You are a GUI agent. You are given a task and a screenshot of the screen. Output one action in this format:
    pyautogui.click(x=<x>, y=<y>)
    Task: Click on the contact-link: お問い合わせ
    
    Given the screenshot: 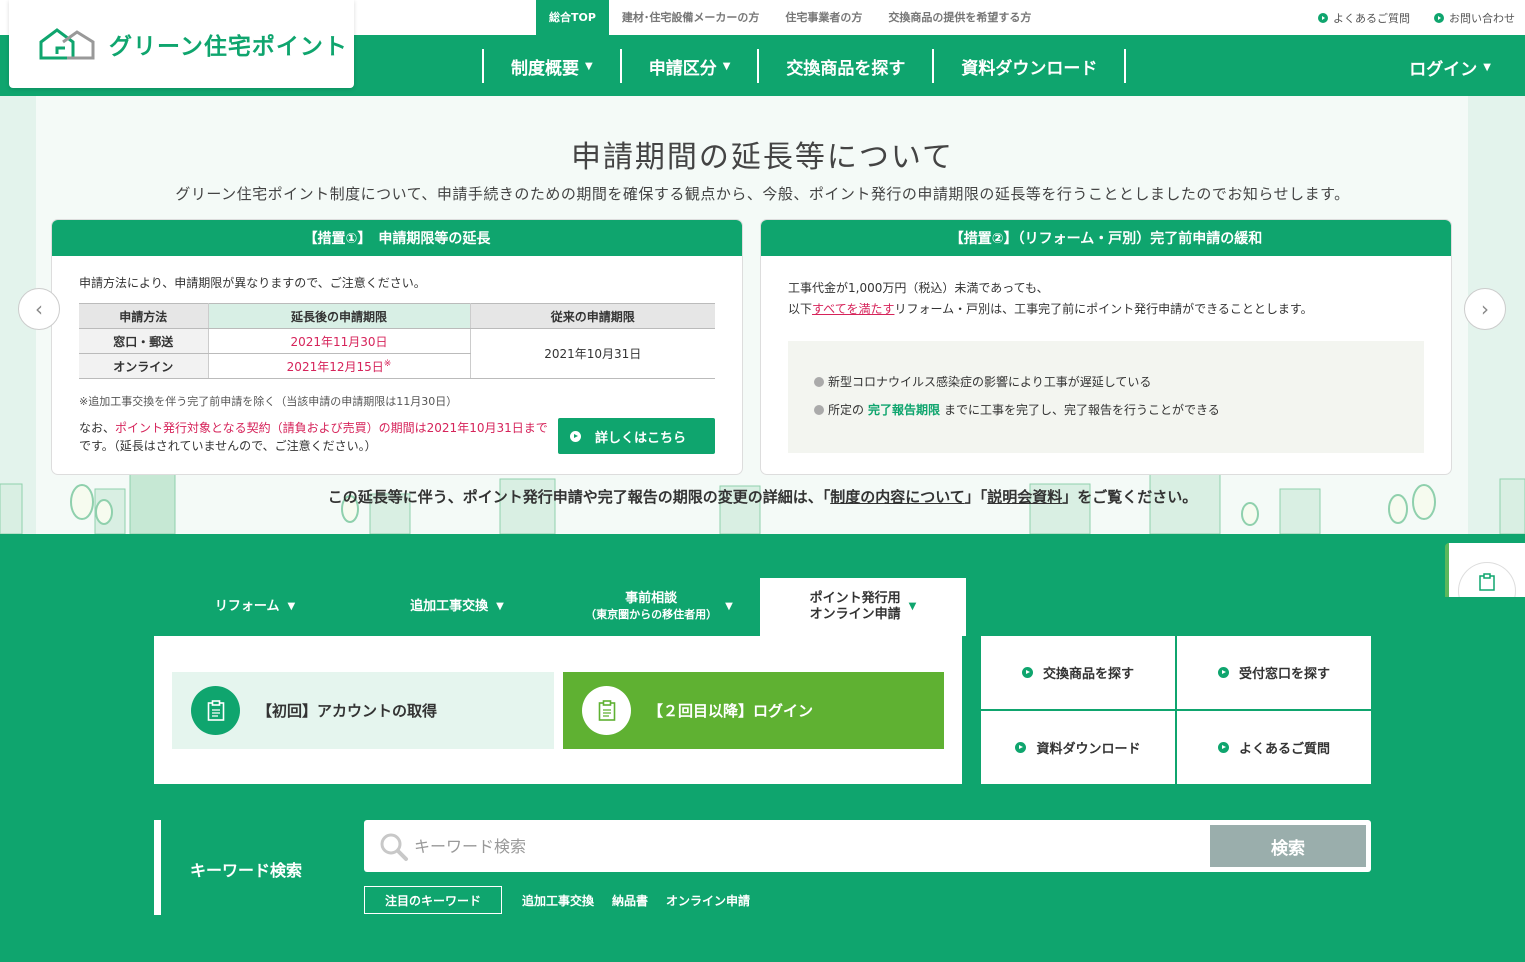 What is the action you would take?
    pyautogui.click(x=1474, y=18)
    